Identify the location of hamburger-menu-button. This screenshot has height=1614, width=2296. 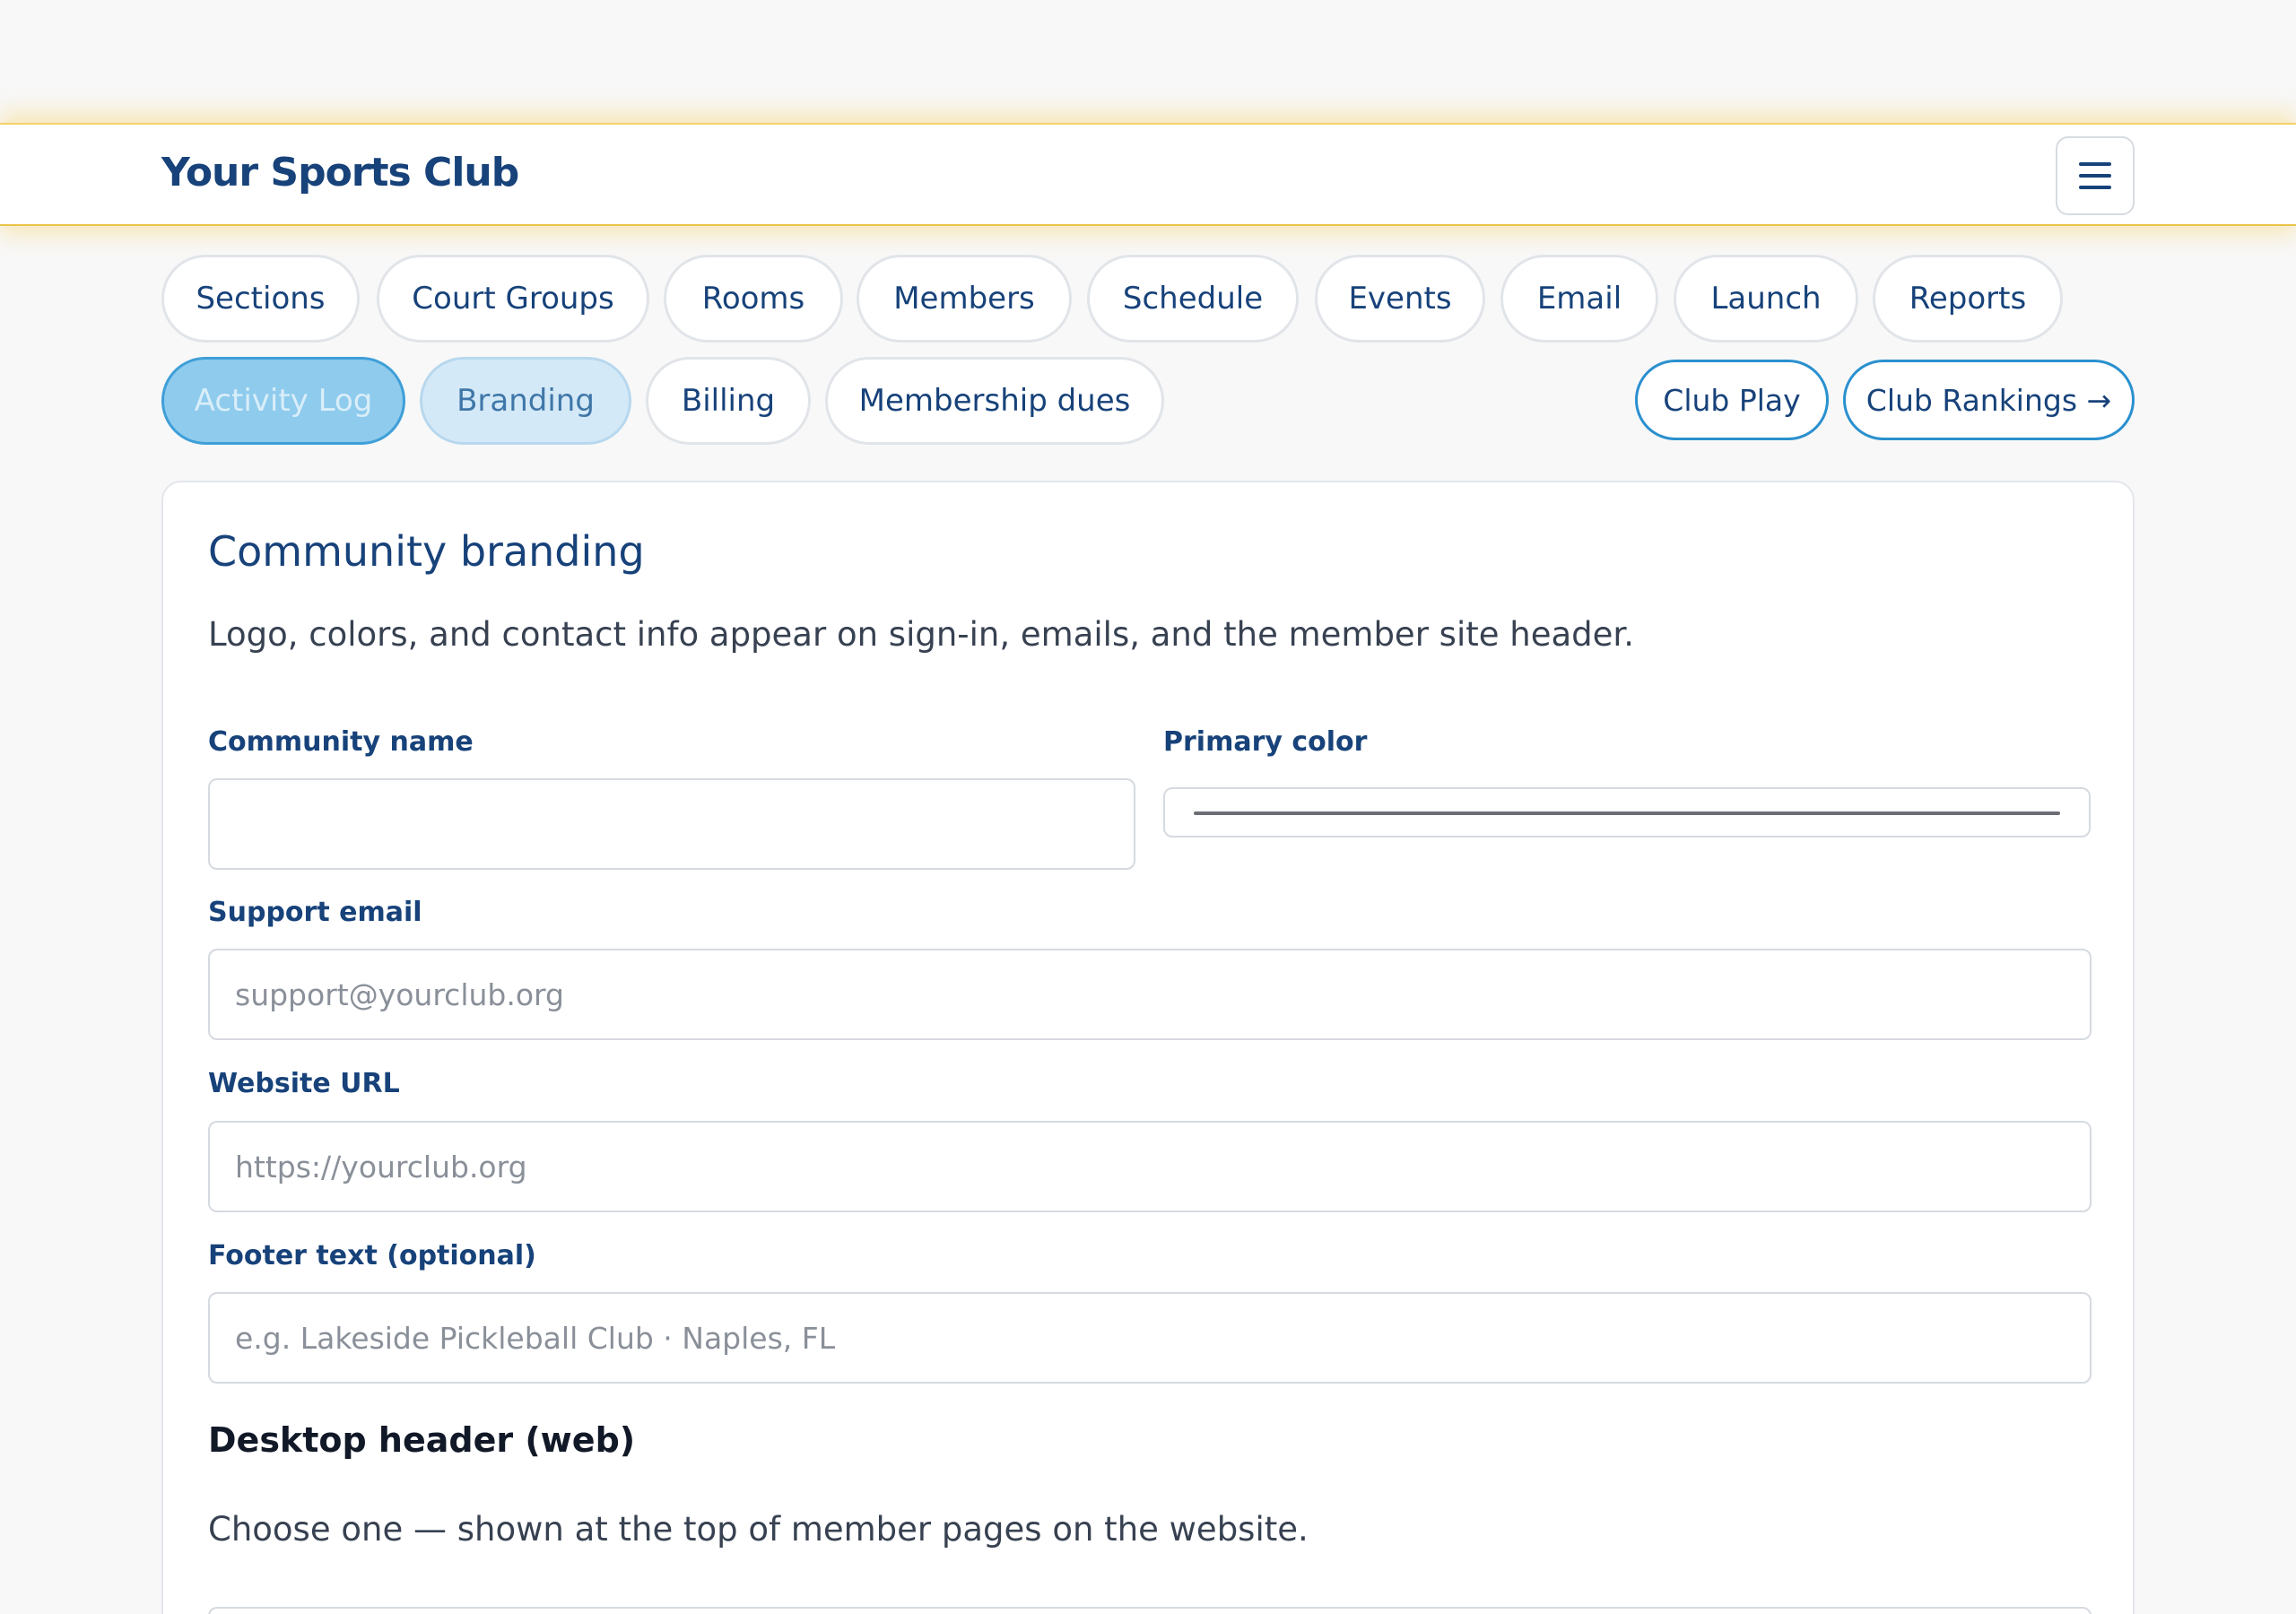
(2095, 175).